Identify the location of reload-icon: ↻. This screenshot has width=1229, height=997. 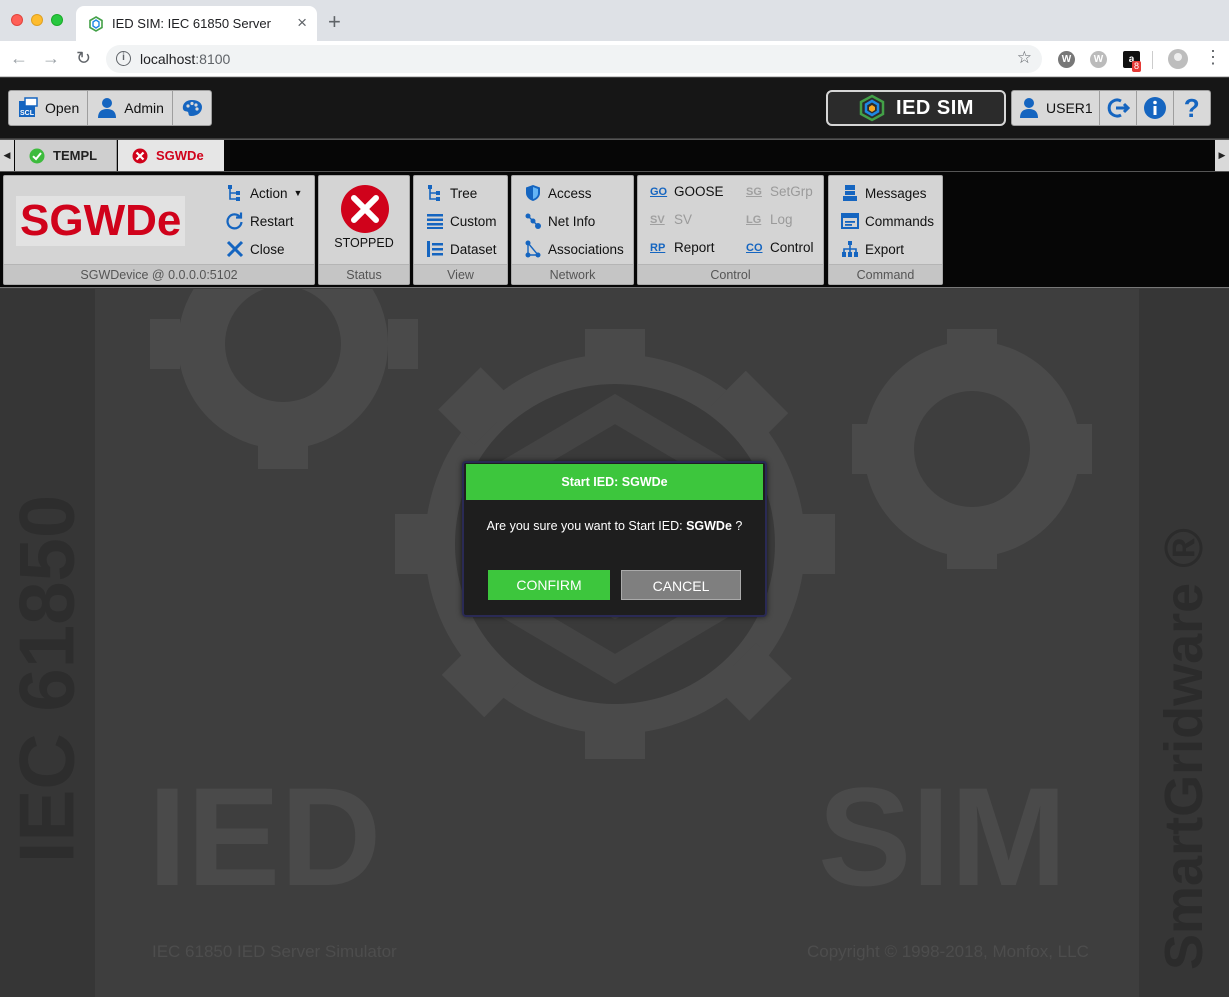
(83, 58).